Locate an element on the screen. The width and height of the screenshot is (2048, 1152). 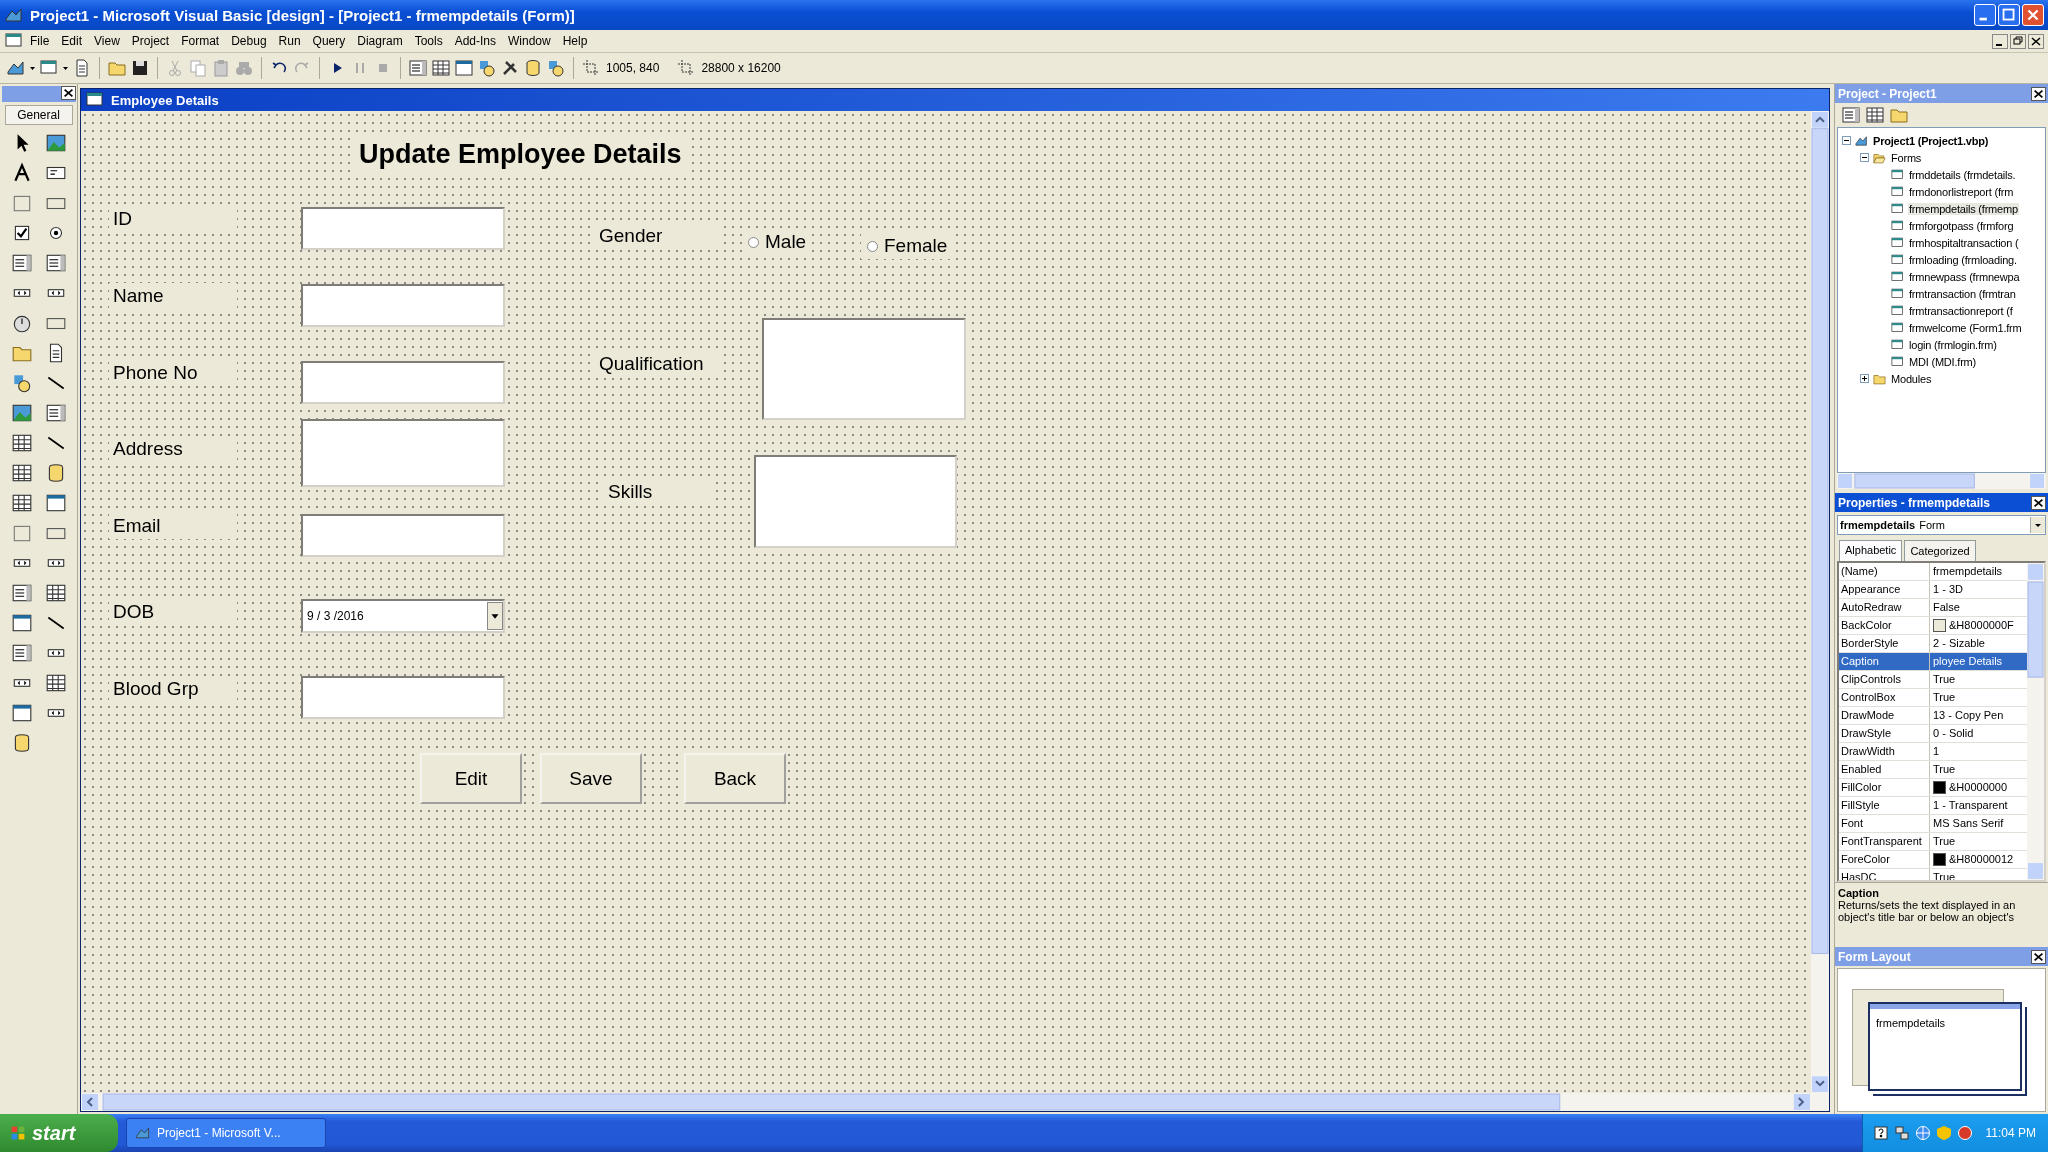
tree-item: frmnewpass (frmnewpa is located at coordinates (1964, 276).